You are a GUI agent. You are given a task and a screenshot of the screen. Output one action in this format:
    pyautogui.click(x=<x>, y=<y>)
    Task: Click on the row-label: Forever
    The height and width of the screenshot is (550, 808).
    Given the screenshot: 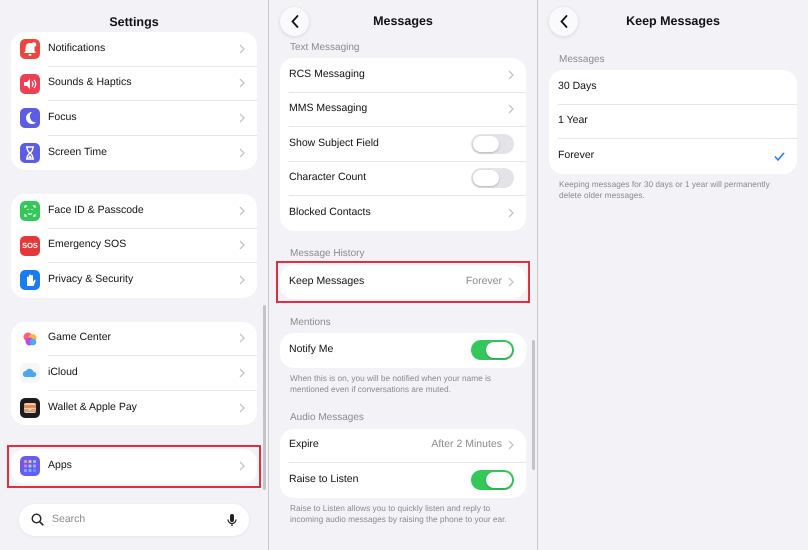 What is the action you would take?
    pyautogui.click(x=577, y=156)
    